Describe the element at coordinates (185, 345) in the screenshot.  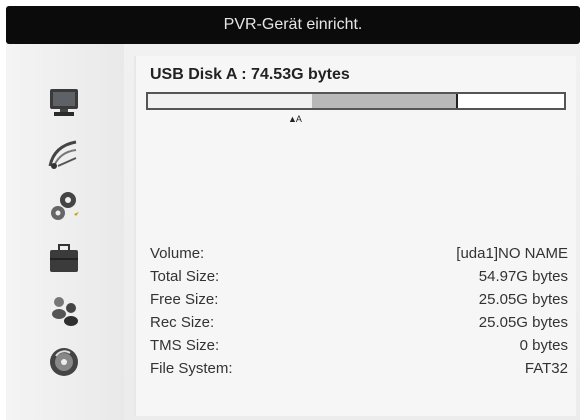
I see `info-label: TMS Size:` at that location.